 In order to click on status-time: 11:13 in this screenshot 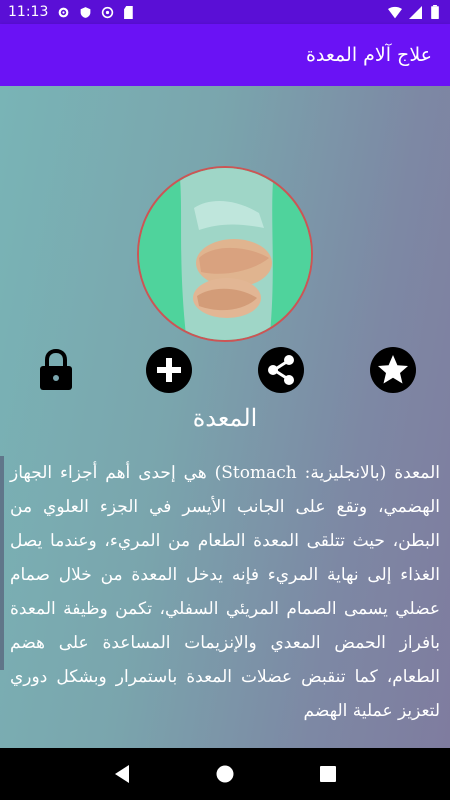, I will do `click(28, 12)`.